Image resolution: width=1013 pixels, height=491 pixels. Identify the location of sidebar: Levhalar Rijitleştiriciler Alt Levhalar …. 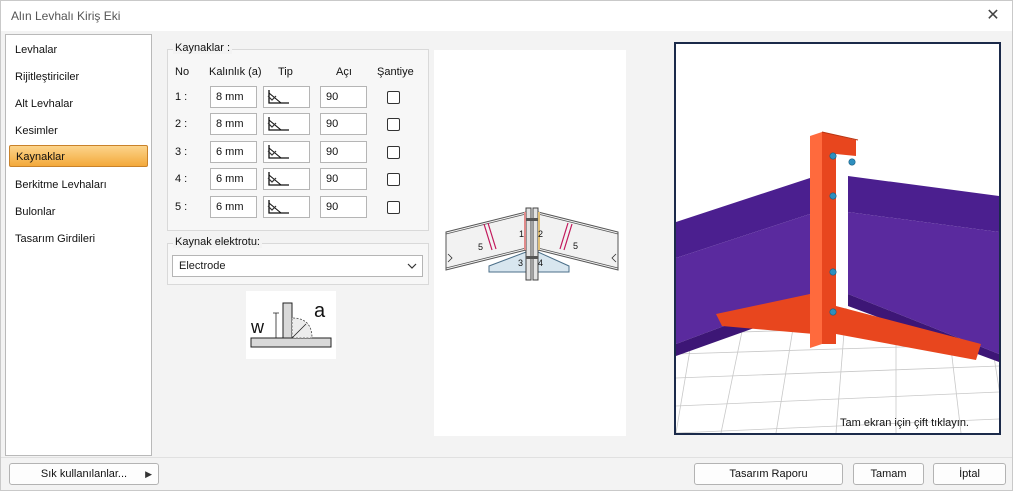
(78, 245).